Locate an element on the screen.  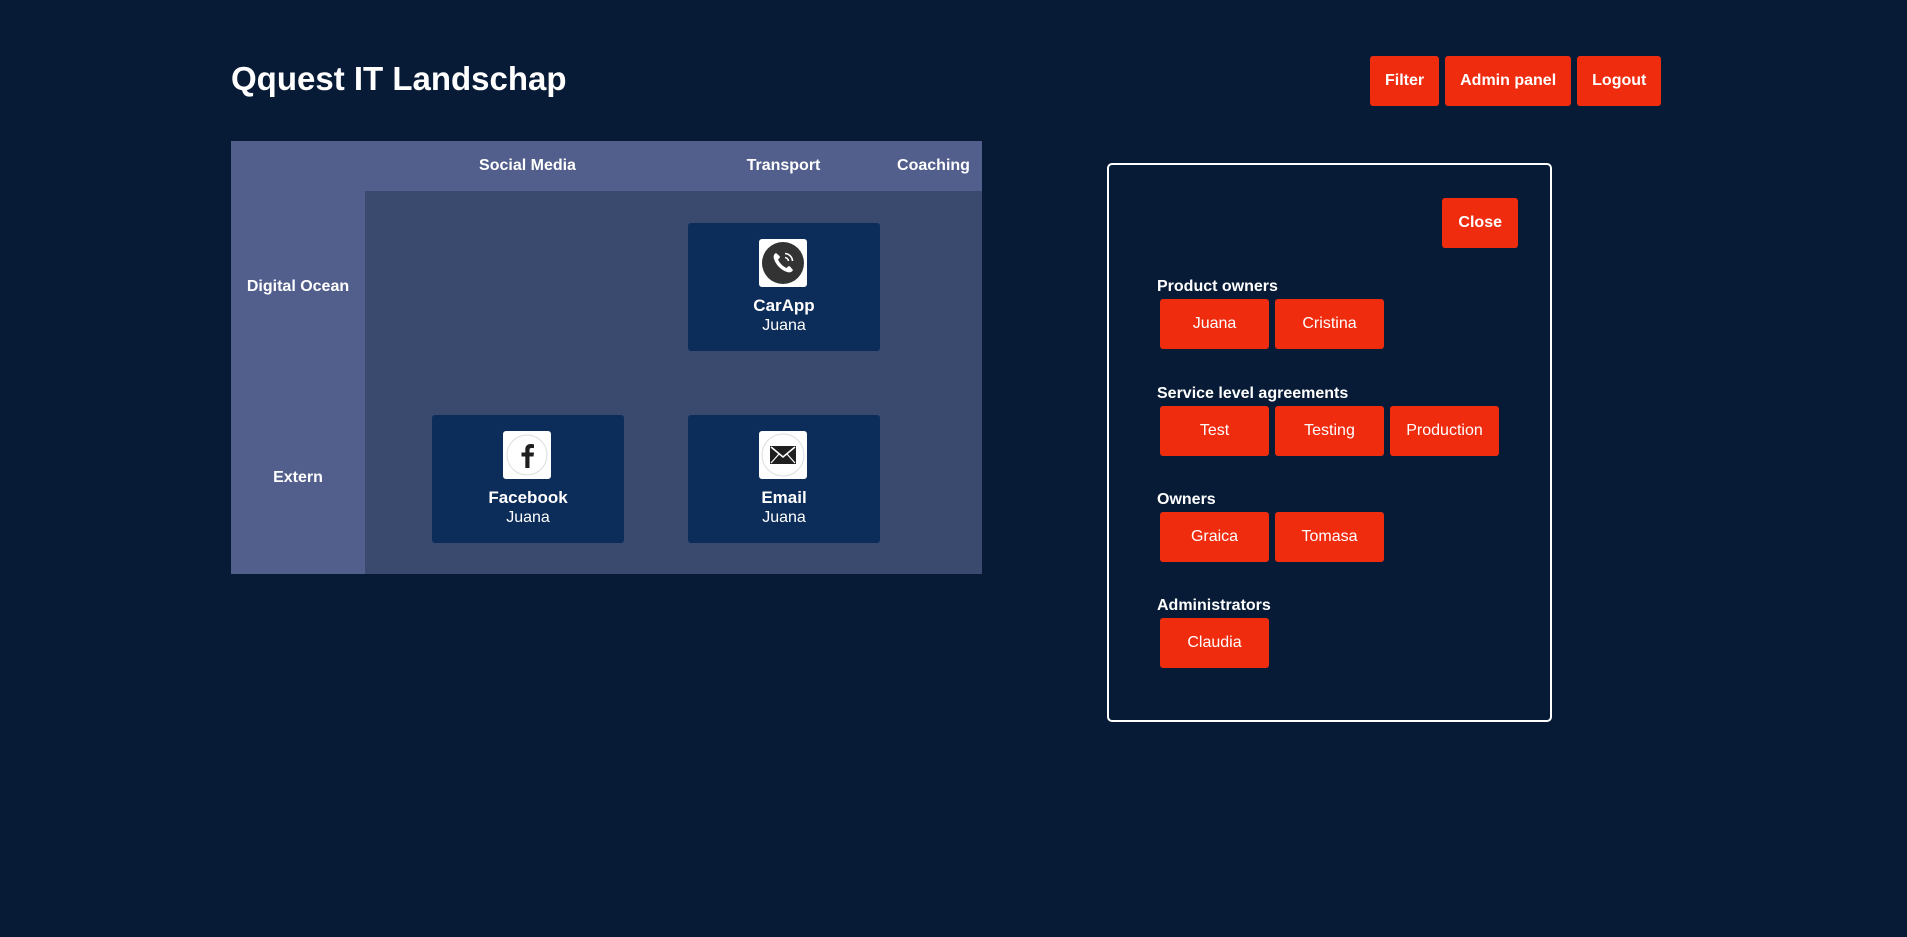
sla-chip: Test is located at coordinates (1214, 431).